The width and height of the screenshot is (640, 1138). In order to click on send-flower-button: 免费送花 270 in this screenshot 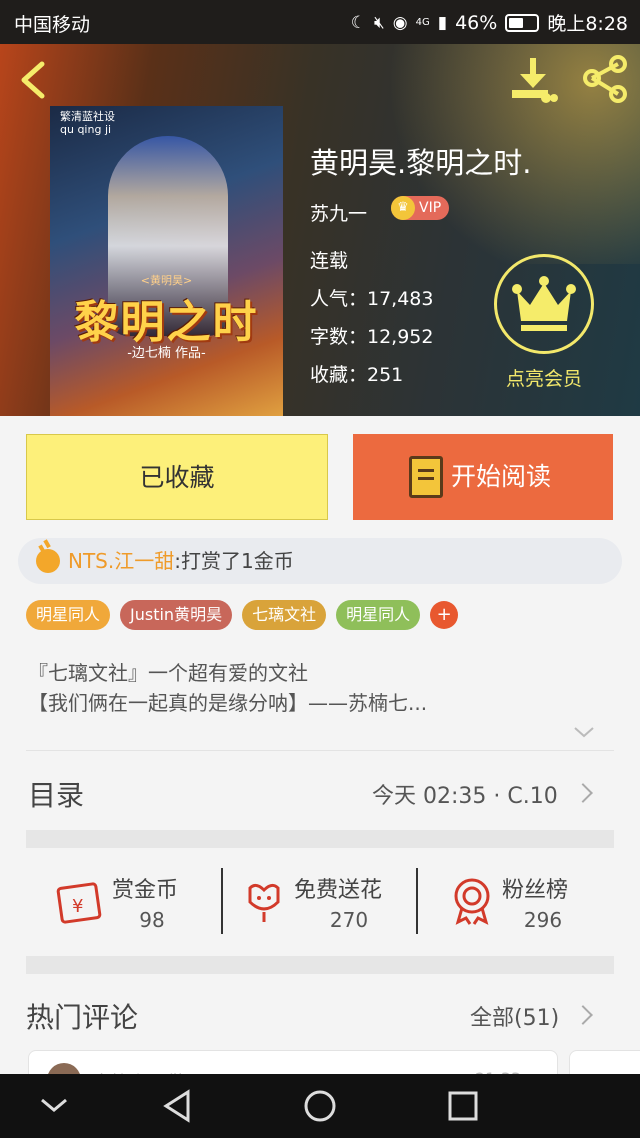, I will do `click(327, 902)`.